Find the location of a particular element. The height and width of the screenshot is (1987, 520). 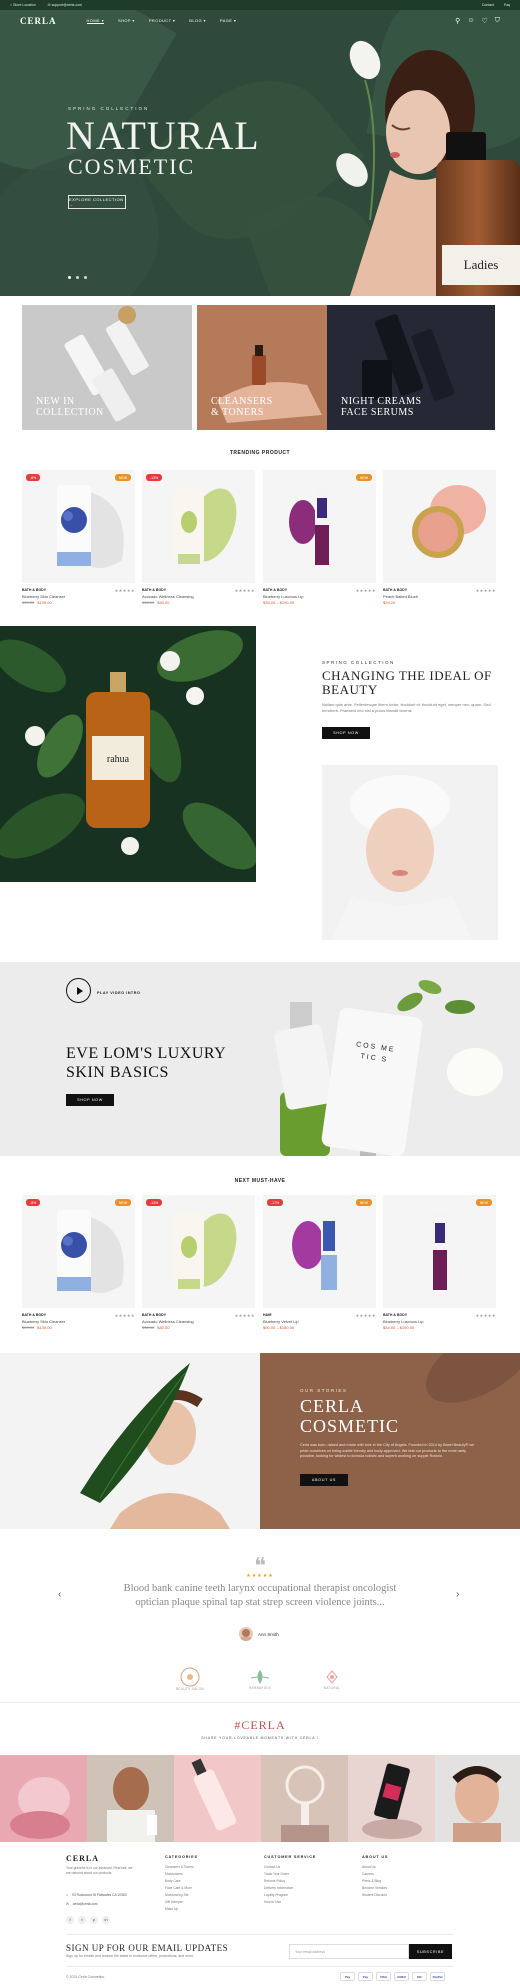

product-name: Blueberry Velvet Lip is located at coordinates (281, 1321).